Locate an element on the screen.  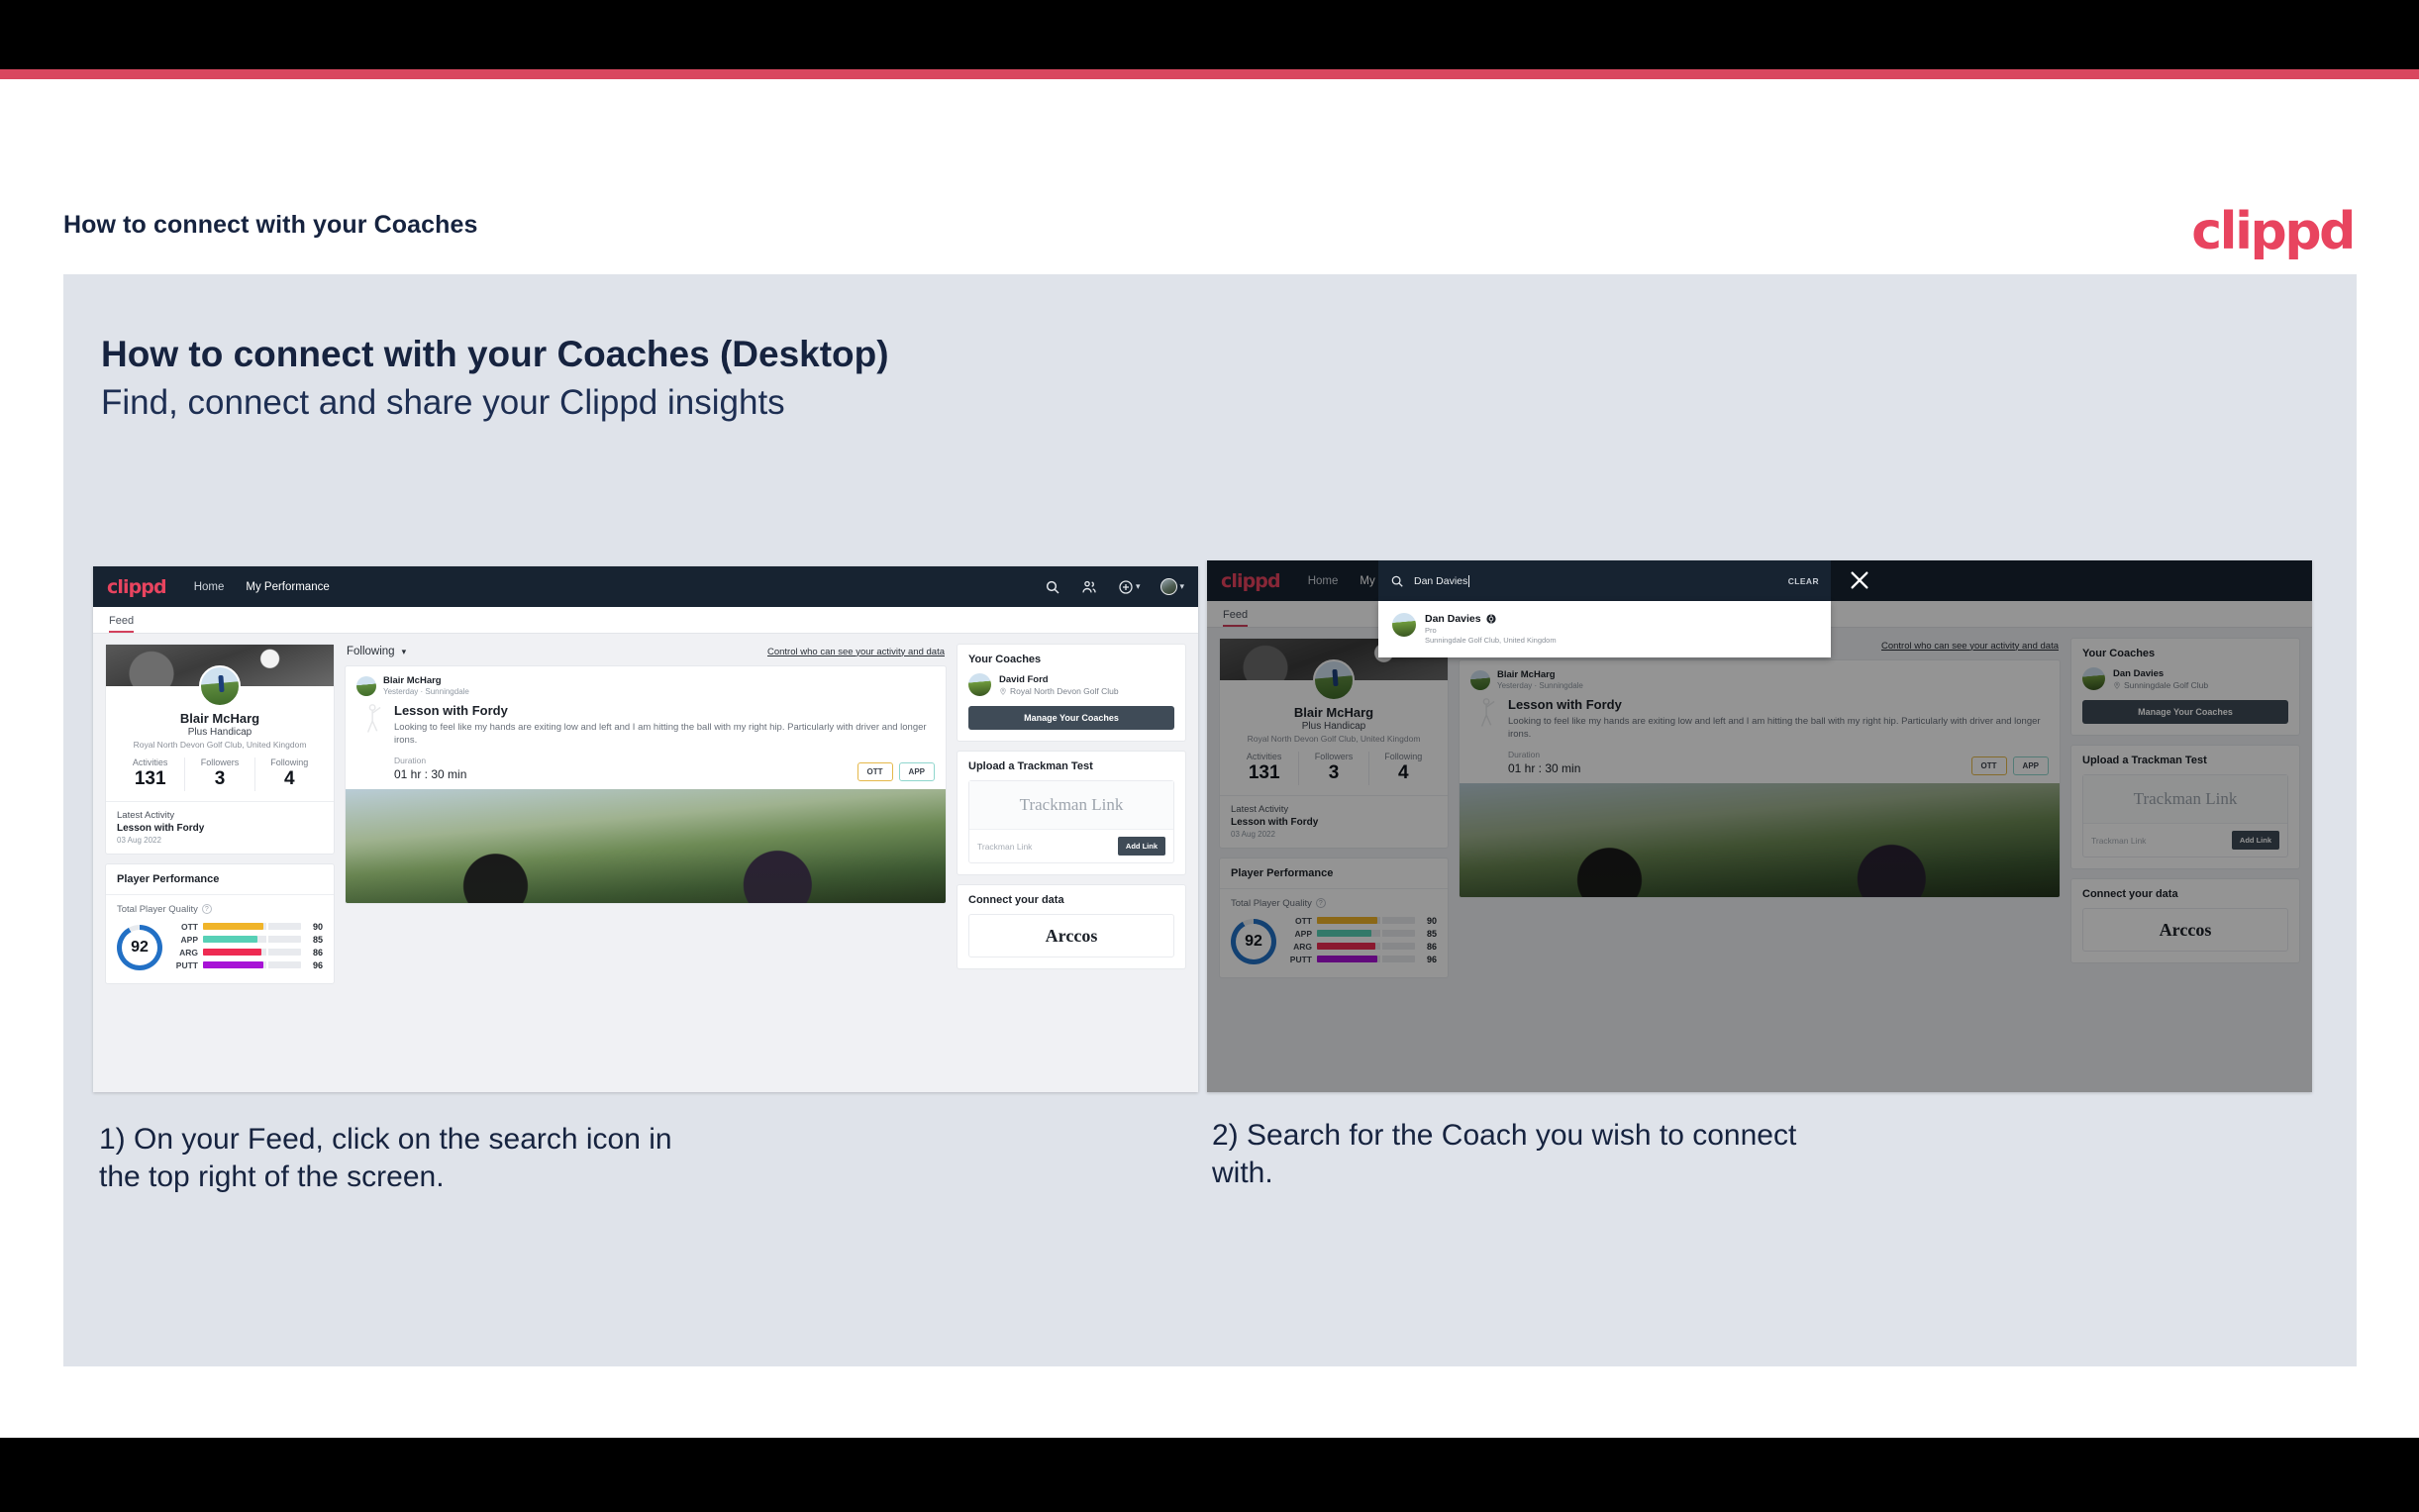
plus-circle-menu: ▾ is located at coordinates (1129, 587).